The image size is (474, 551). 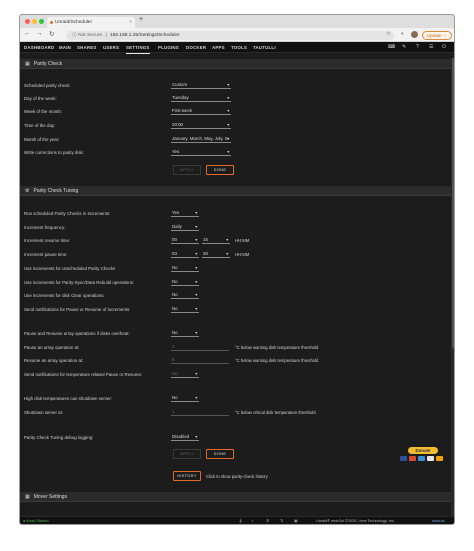 I want to click on nav-tools: TOOLS, so click(x=239, y=47).